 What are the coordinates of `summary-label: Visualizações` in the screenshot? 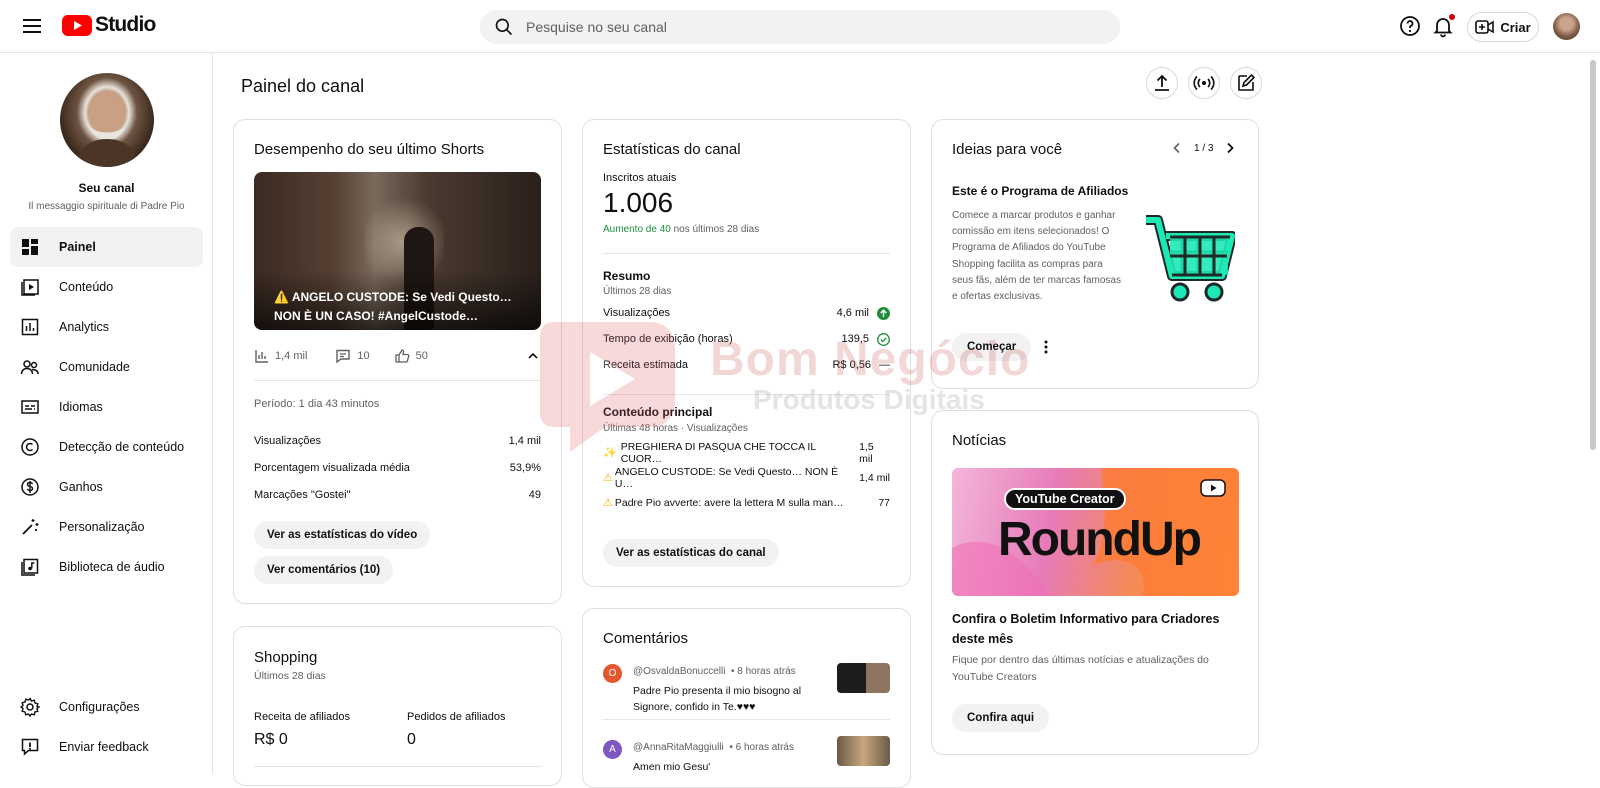 It's located at (637, 313).